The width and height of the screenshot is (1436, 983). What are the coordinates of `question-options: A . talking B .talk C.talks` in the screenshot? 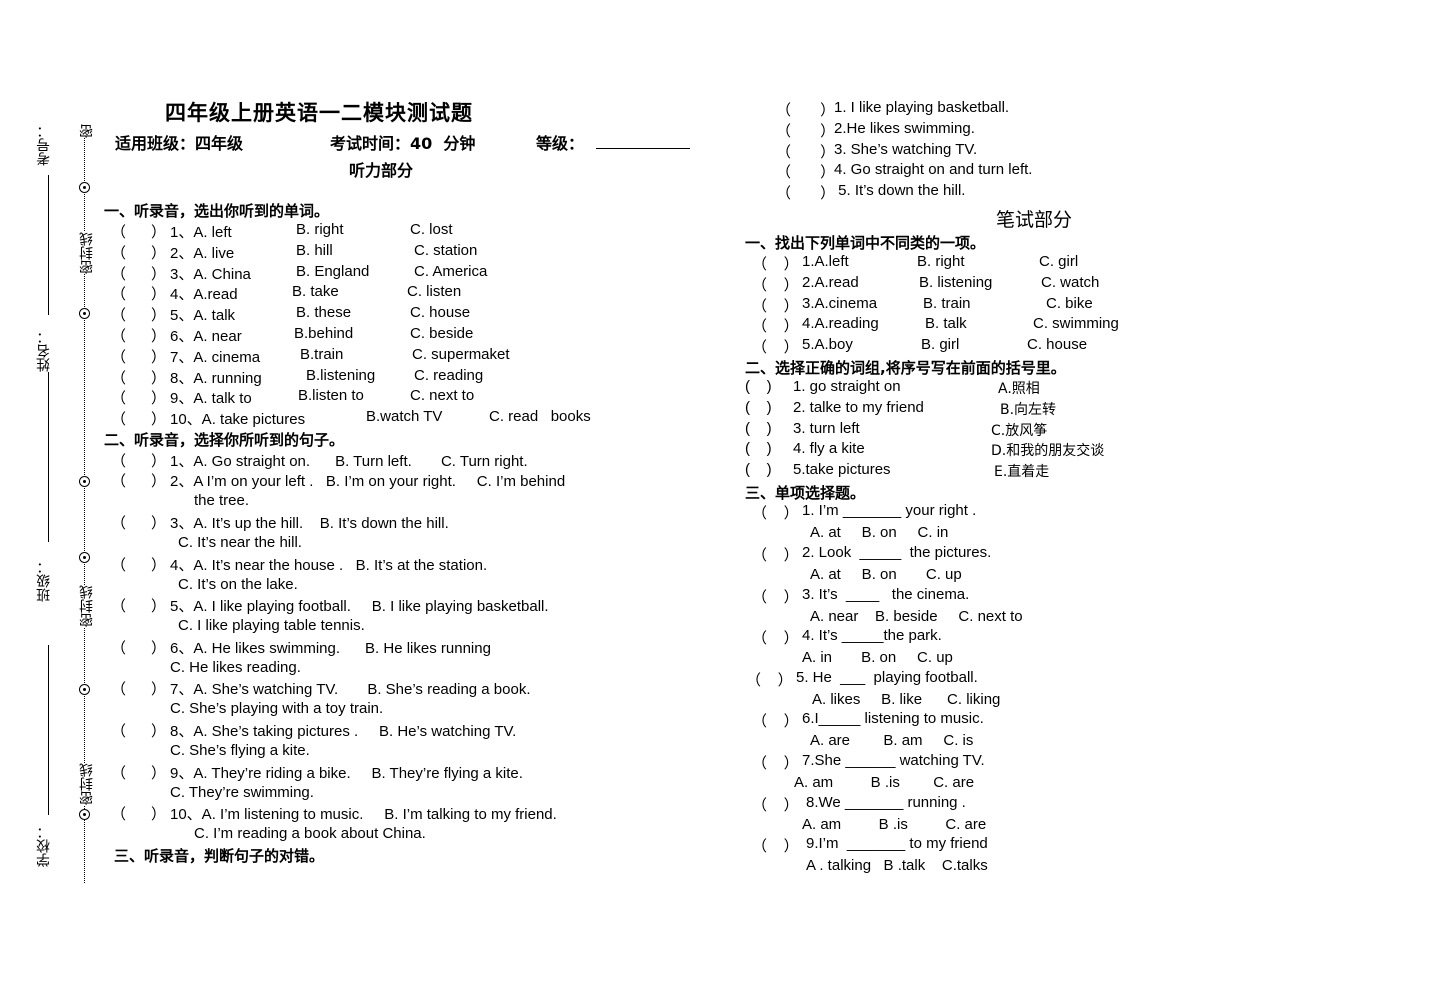 It's located at (897, 865).